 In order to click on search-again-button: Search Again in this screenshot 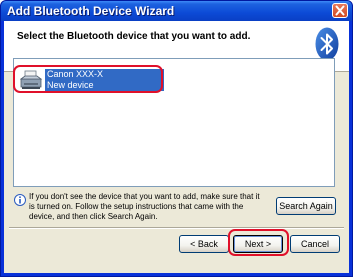, I will do `click(306, 206)`.